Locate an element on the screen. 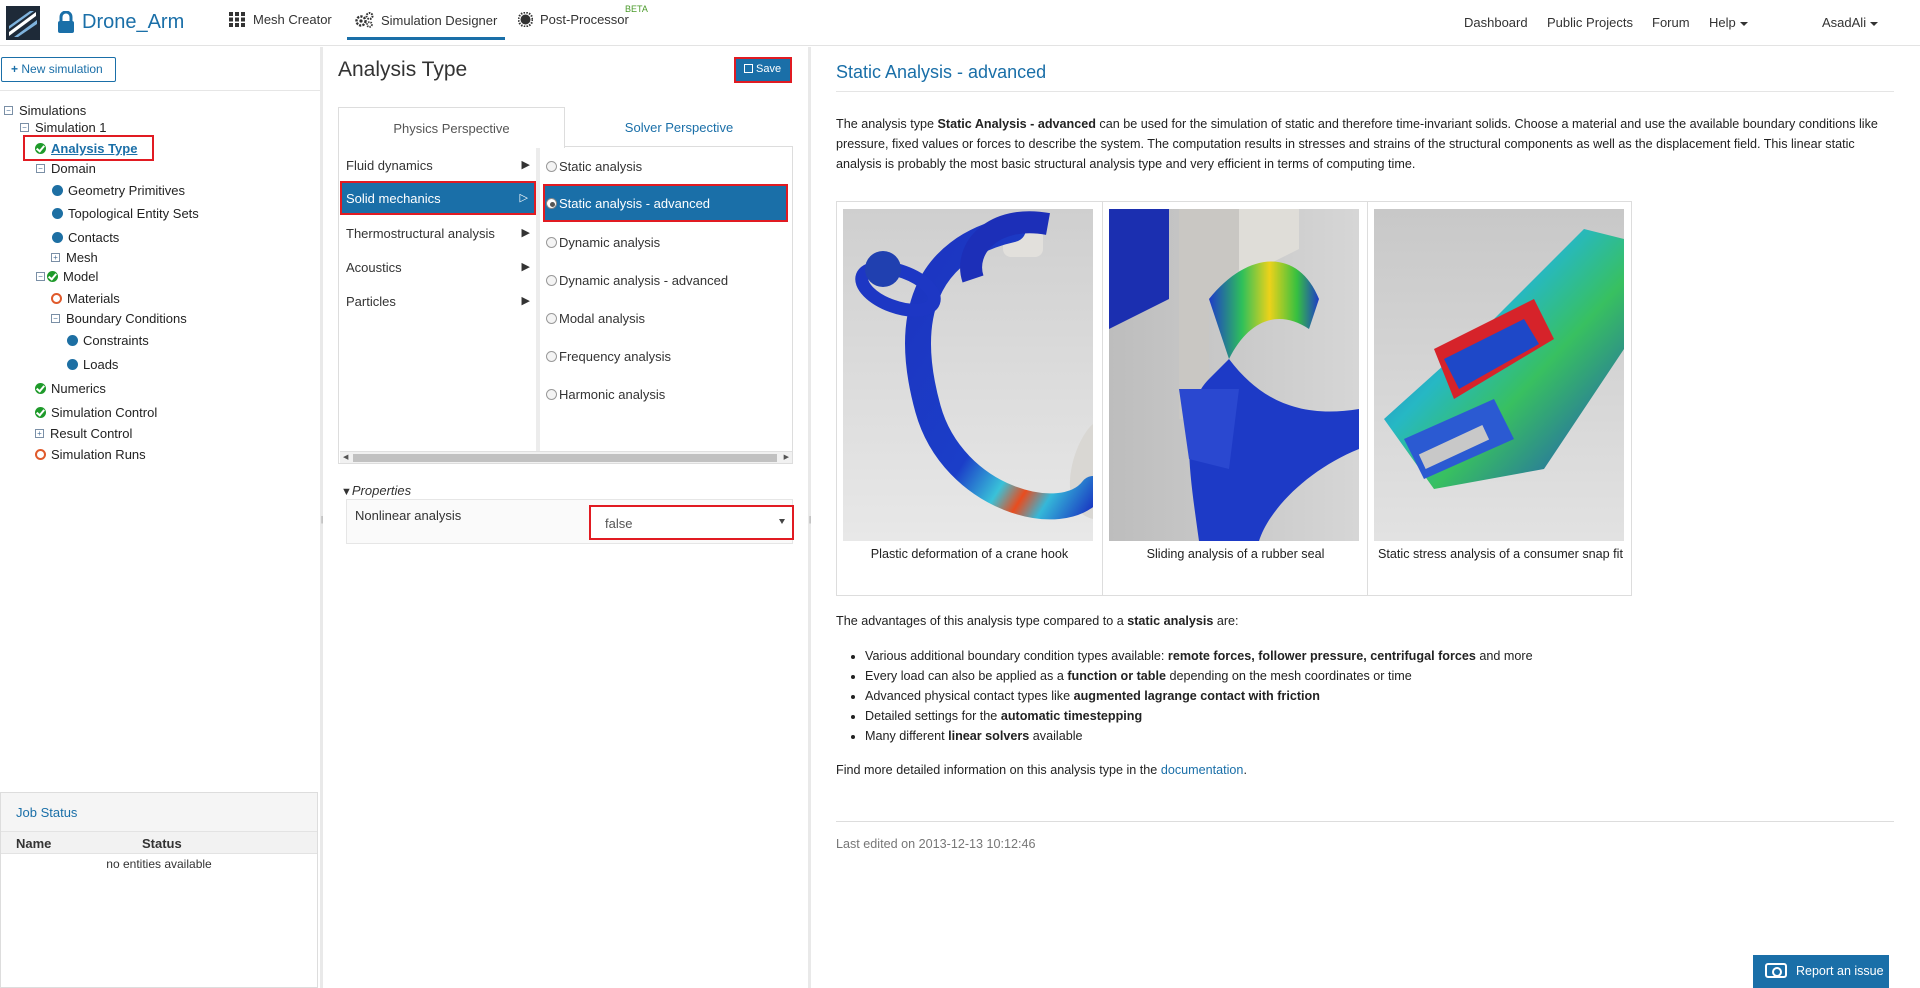  tree-node-result-control: + Result Control is located at coordinates (83, 433).